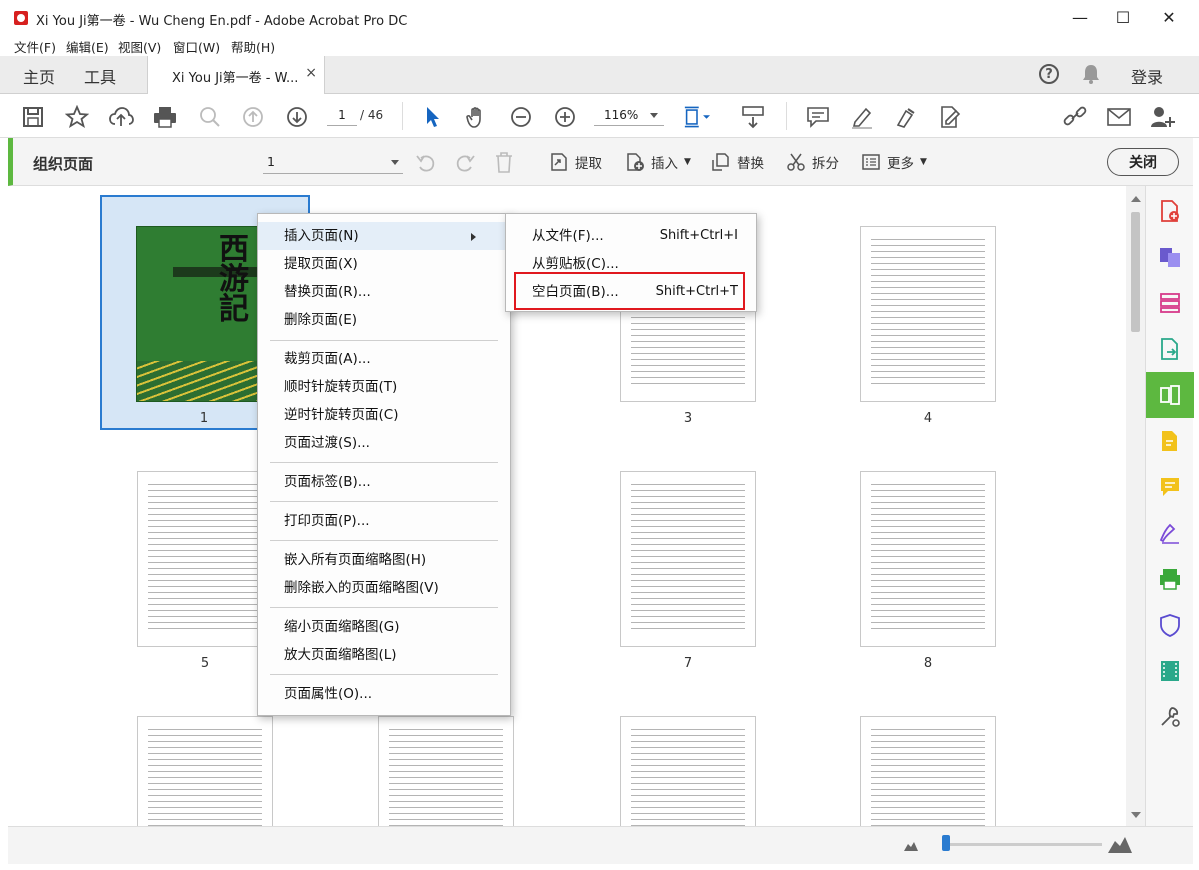 This screenshot has height=870, width=1199. I want to click on thumbnail-size-slider-track, so click(1024, 844).